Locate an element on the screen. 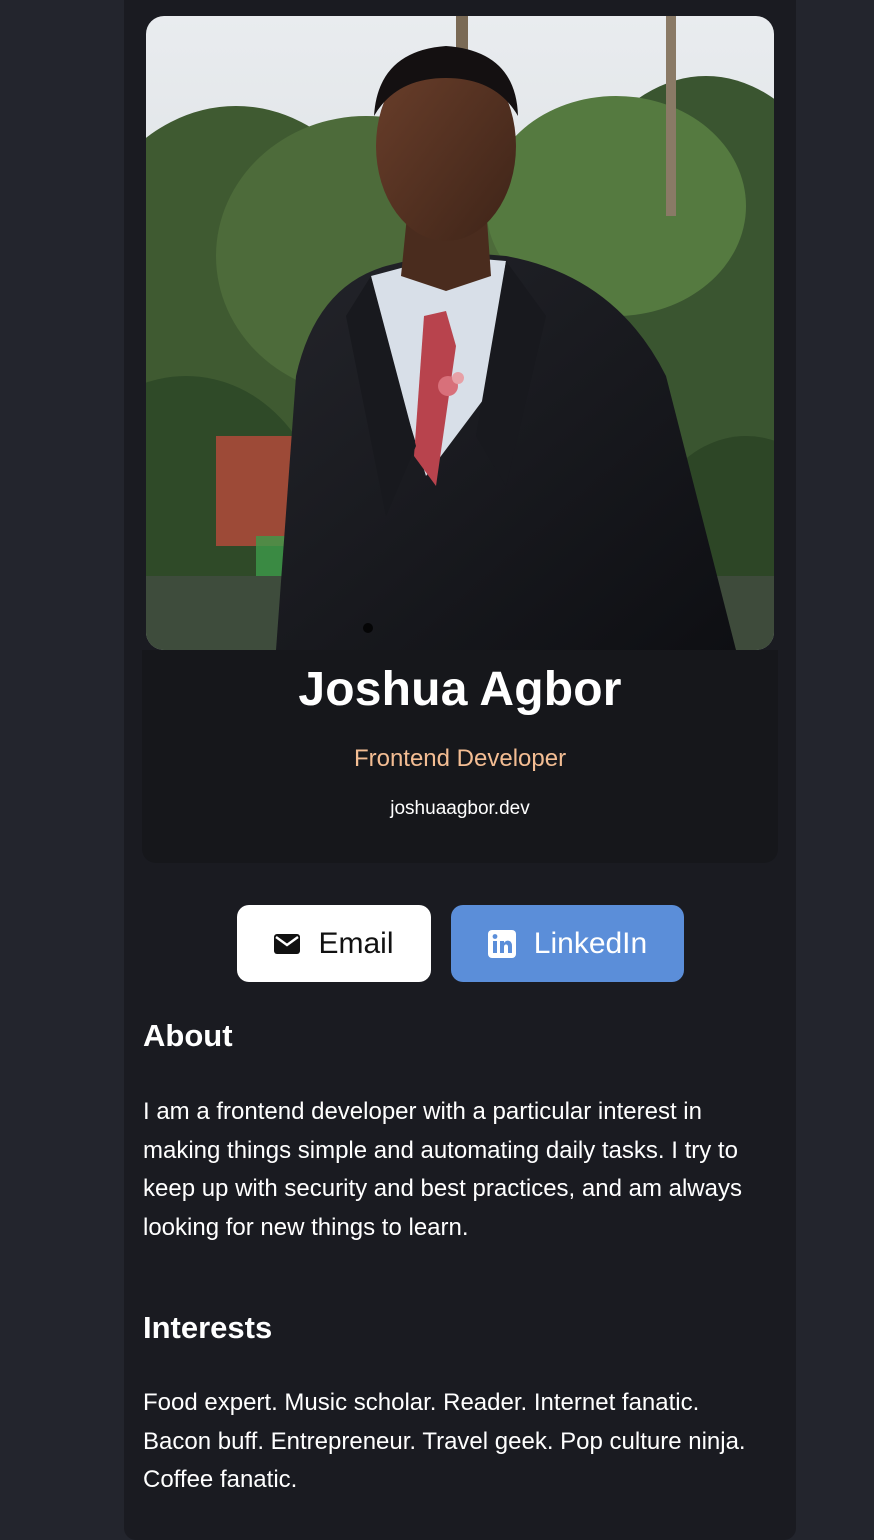 The image size is (874, 1540). about-heading: About is located at coordinates (188, 1035).